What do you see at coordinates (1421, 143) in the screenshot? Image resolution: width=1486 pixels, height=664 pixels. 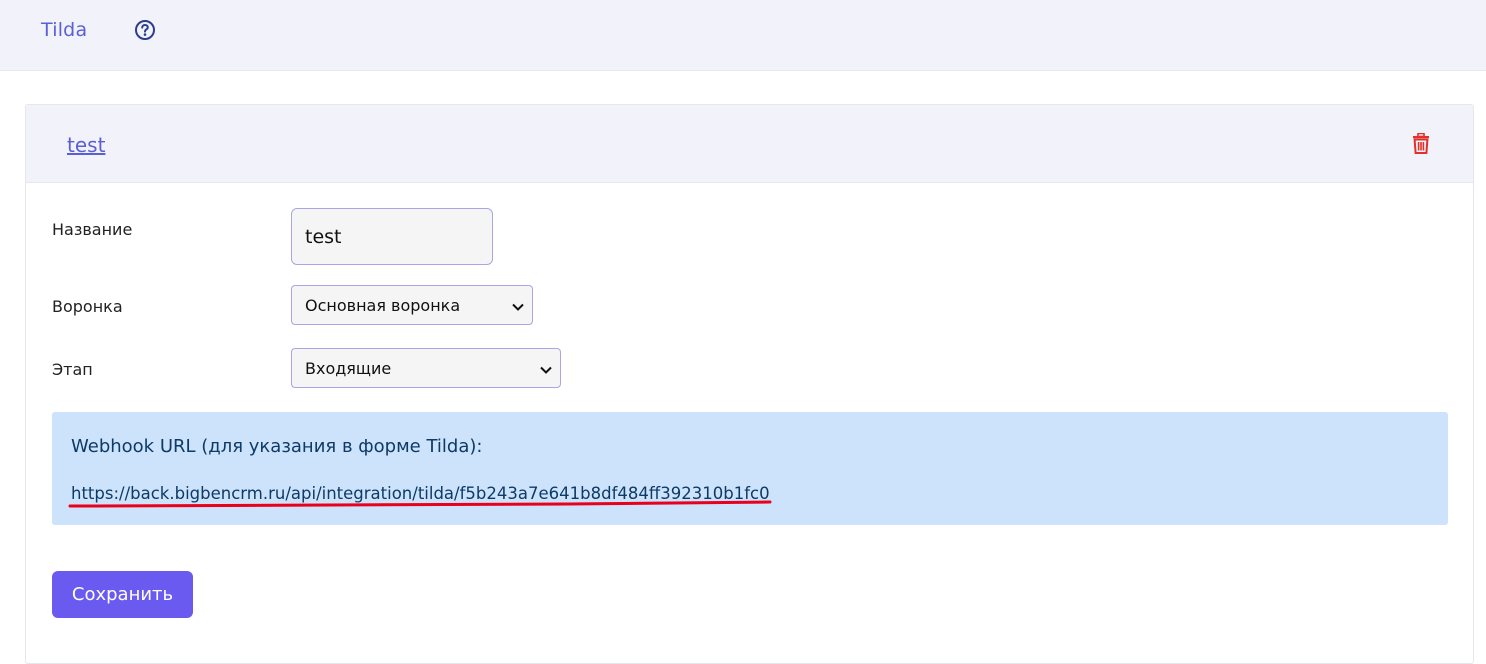 I see `trash-icon` at bounding box center [1421, 143].